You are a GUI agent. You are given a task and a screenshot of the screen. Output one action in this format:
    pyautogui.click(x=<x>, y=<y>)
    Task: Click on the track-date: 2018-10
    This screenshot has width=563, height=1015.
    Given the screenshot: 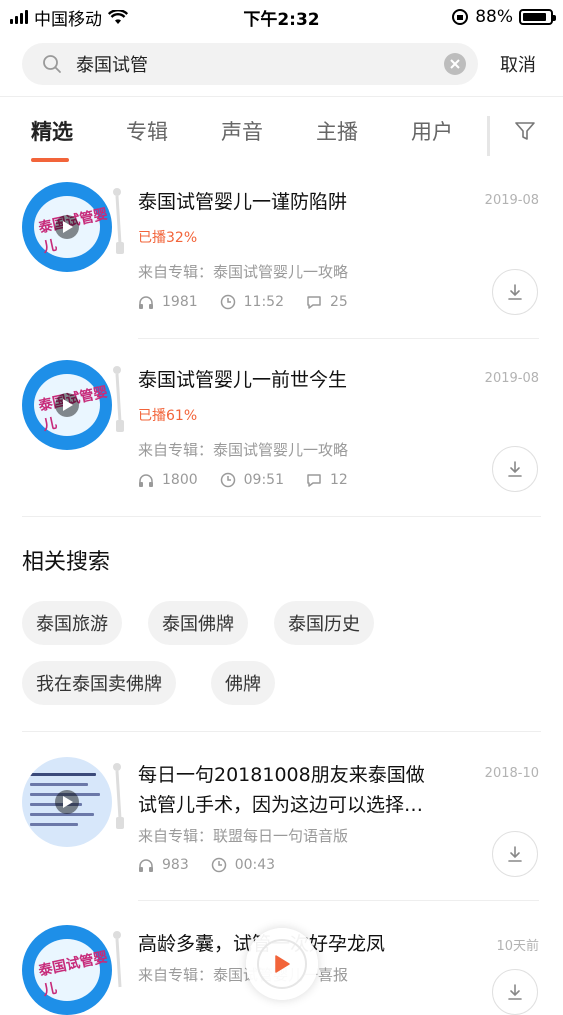 What is the action you would take?
    pyautogui.click(x=511, y=773)
    